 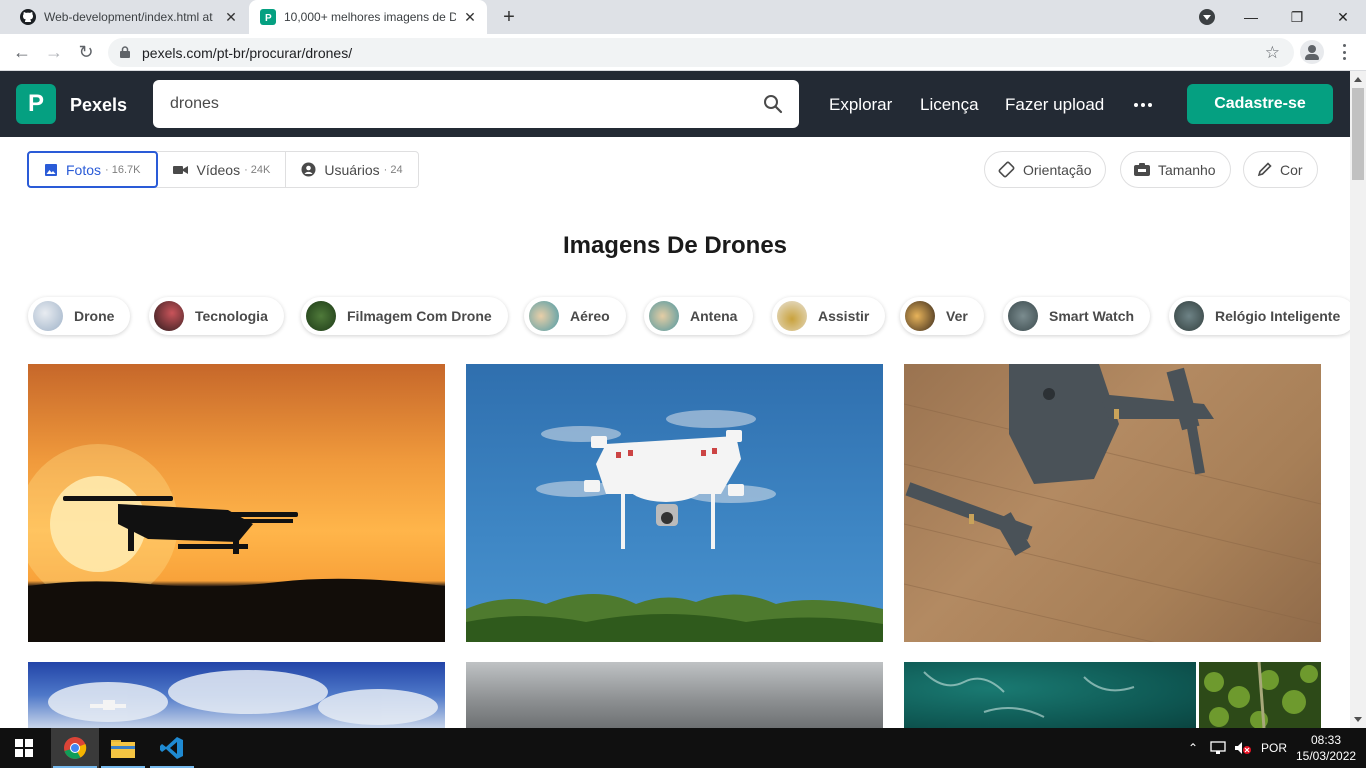 What do you see at coordinates (1143, 105) in the screenshot?
I see `more-menu-icon` at bounding box center [1143, 105].